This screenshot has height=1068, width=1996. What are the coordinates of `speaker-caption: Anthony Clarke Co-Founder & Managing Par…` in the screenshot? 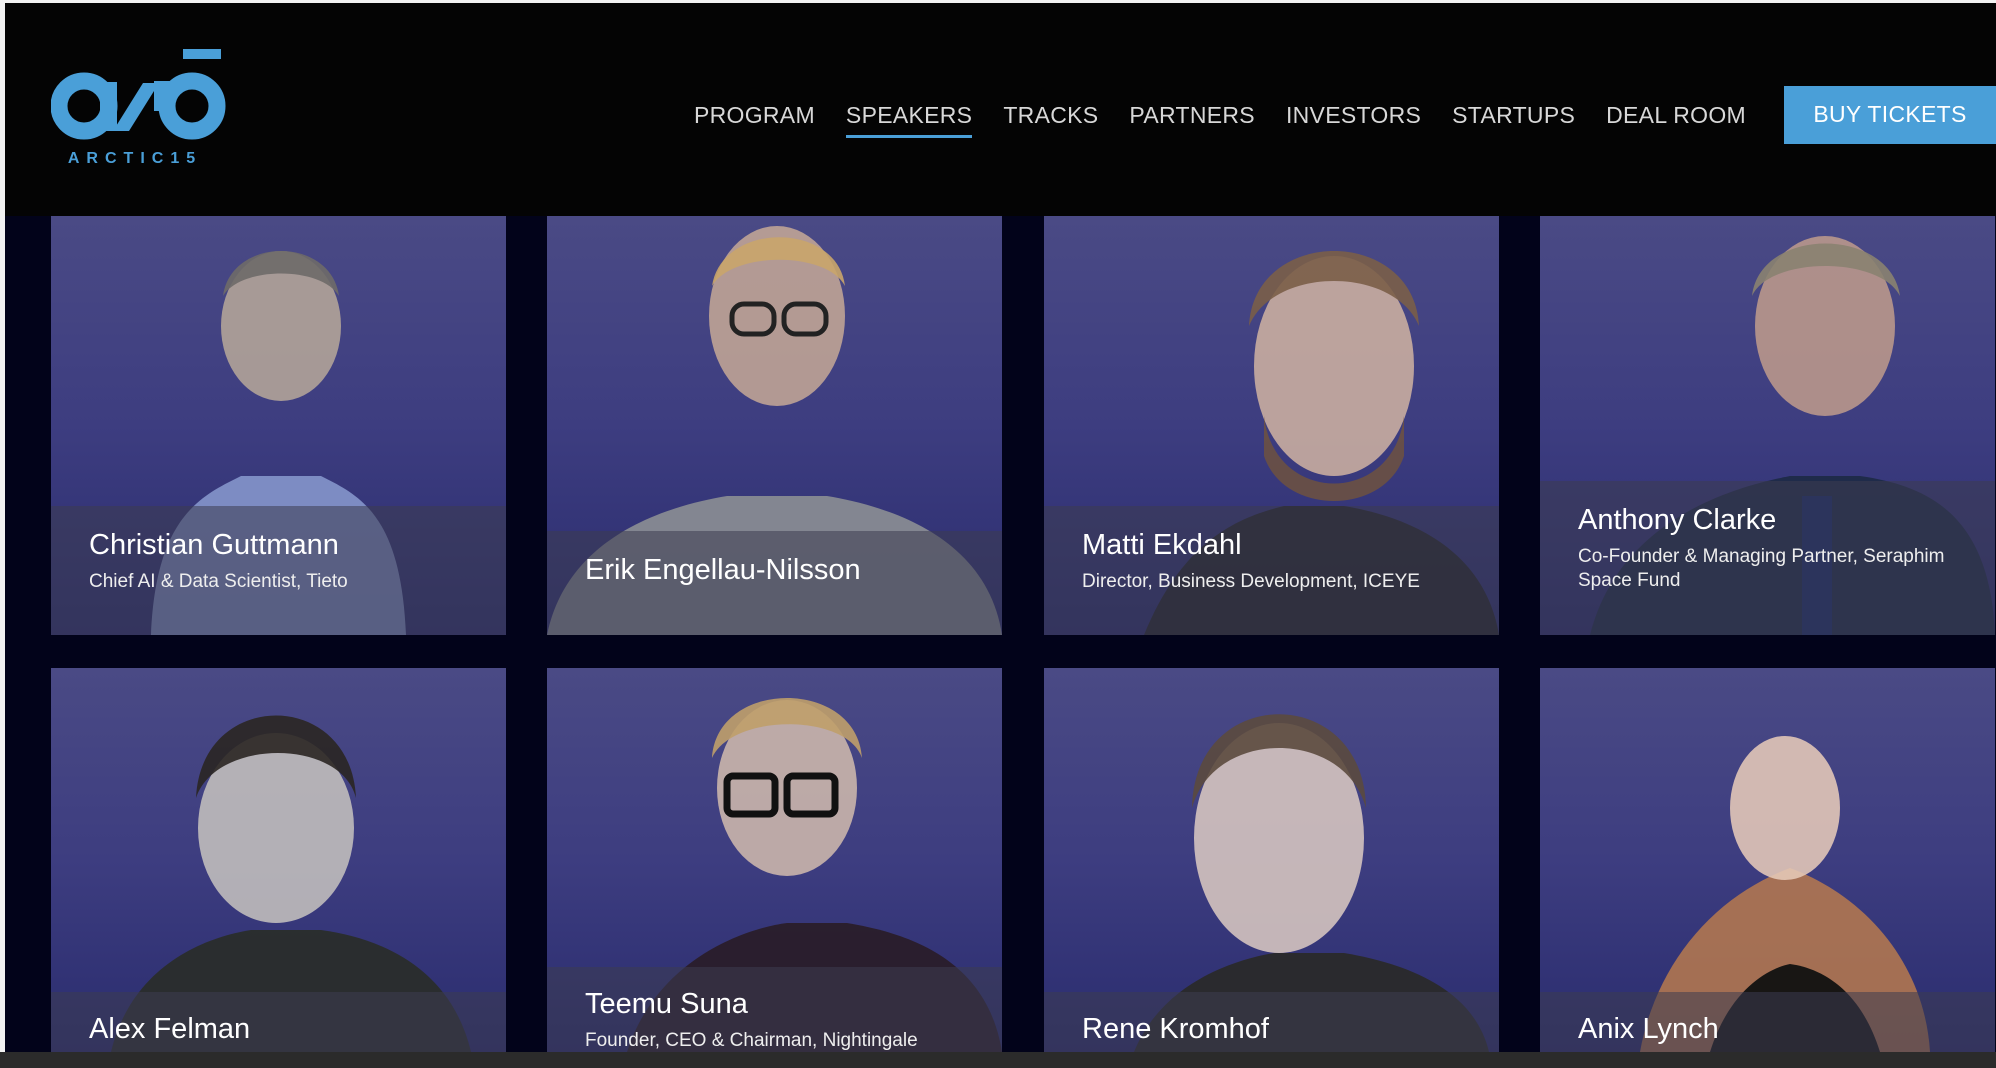 It's located at (1767, 558).